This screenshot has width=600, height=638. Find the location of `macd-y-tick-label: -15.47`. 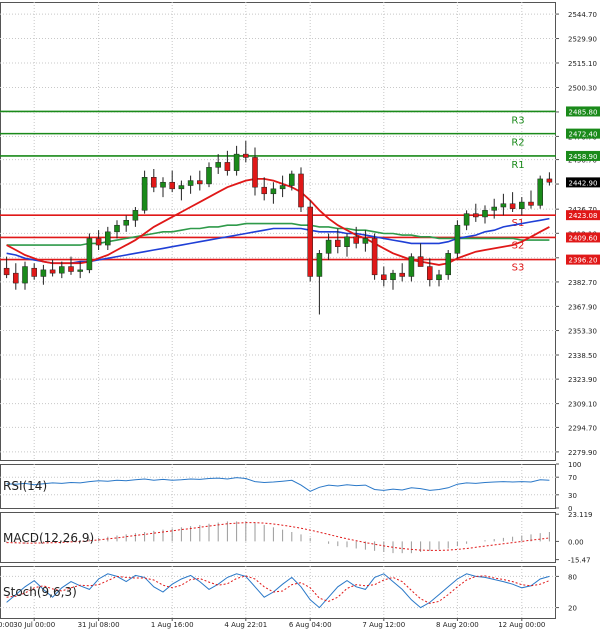

macd-y-tick-label: -15.47 is located at coordinates (579, 561).